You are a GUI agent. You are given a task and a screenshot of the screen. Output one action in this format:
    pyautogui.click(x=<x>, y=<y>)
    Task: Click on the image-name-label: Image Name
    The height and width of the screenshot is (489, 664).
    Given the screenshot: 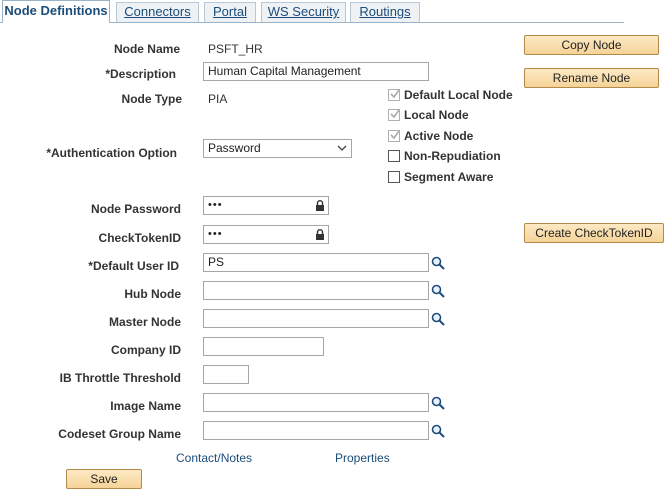 What is the action you would take?
    pyautogui.click(x=145, y=406)
    